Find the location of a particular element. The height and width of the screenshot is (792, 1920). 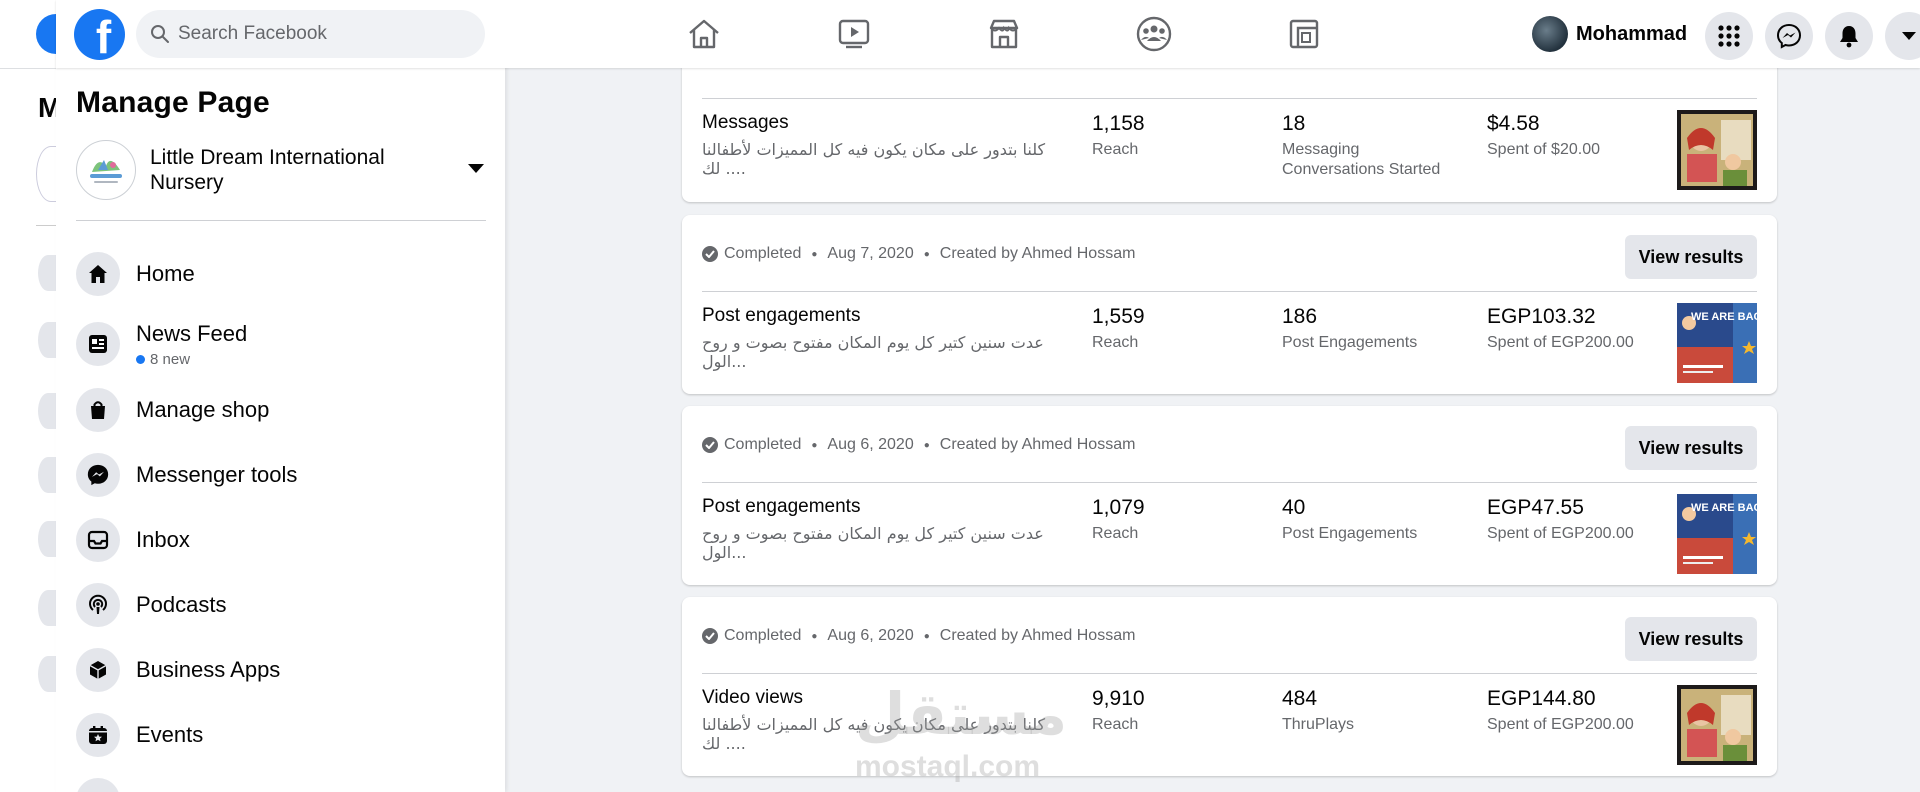

ad-thumbnail-image is located at coordinates (1717, 150).